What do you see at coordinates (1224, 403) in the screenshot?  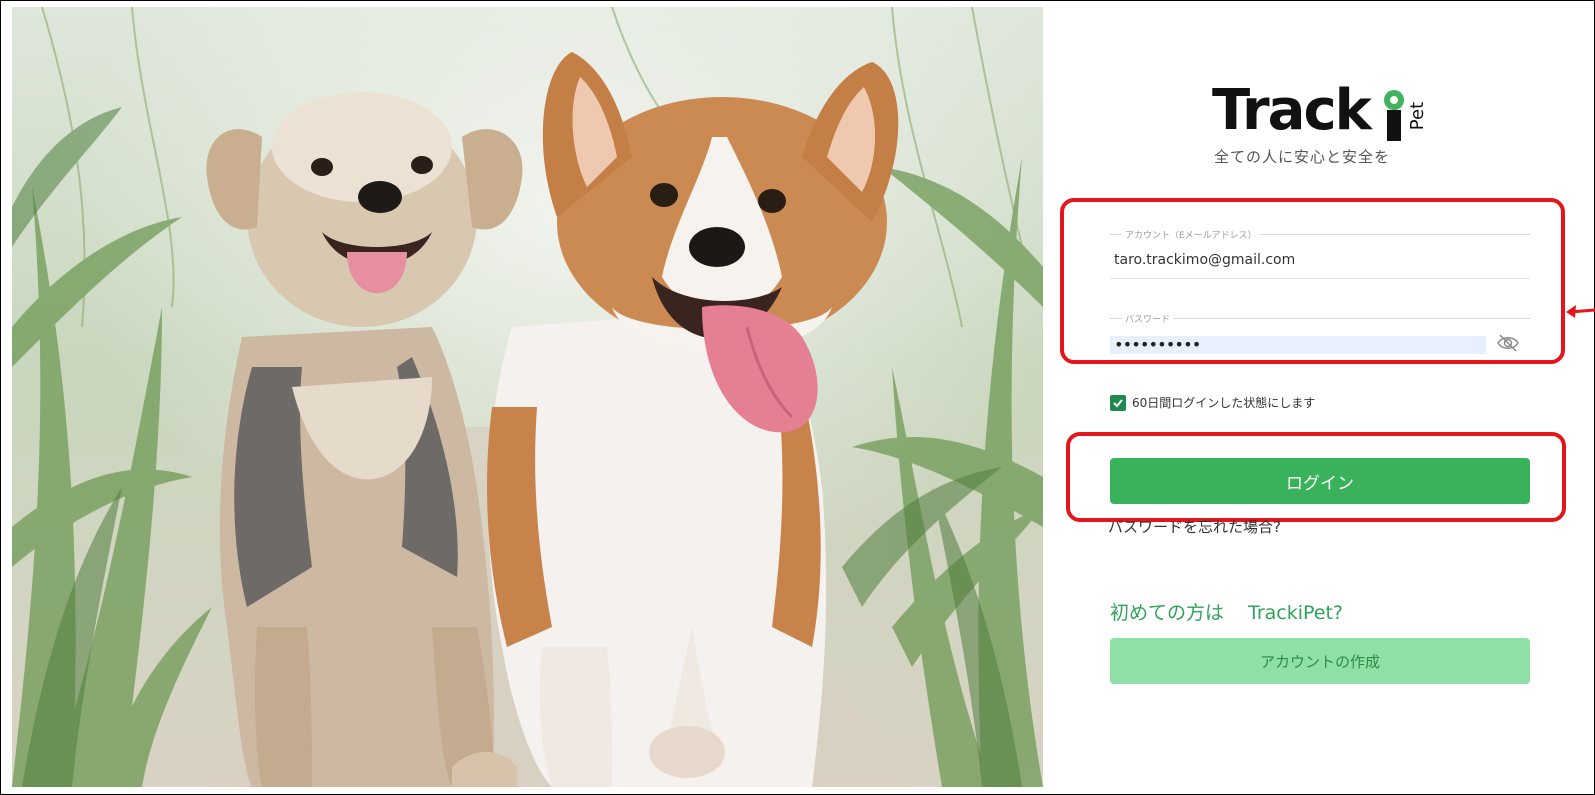 I see `remember-label: 60日間ログインした状態にします` at bounding box center [1224, 403].